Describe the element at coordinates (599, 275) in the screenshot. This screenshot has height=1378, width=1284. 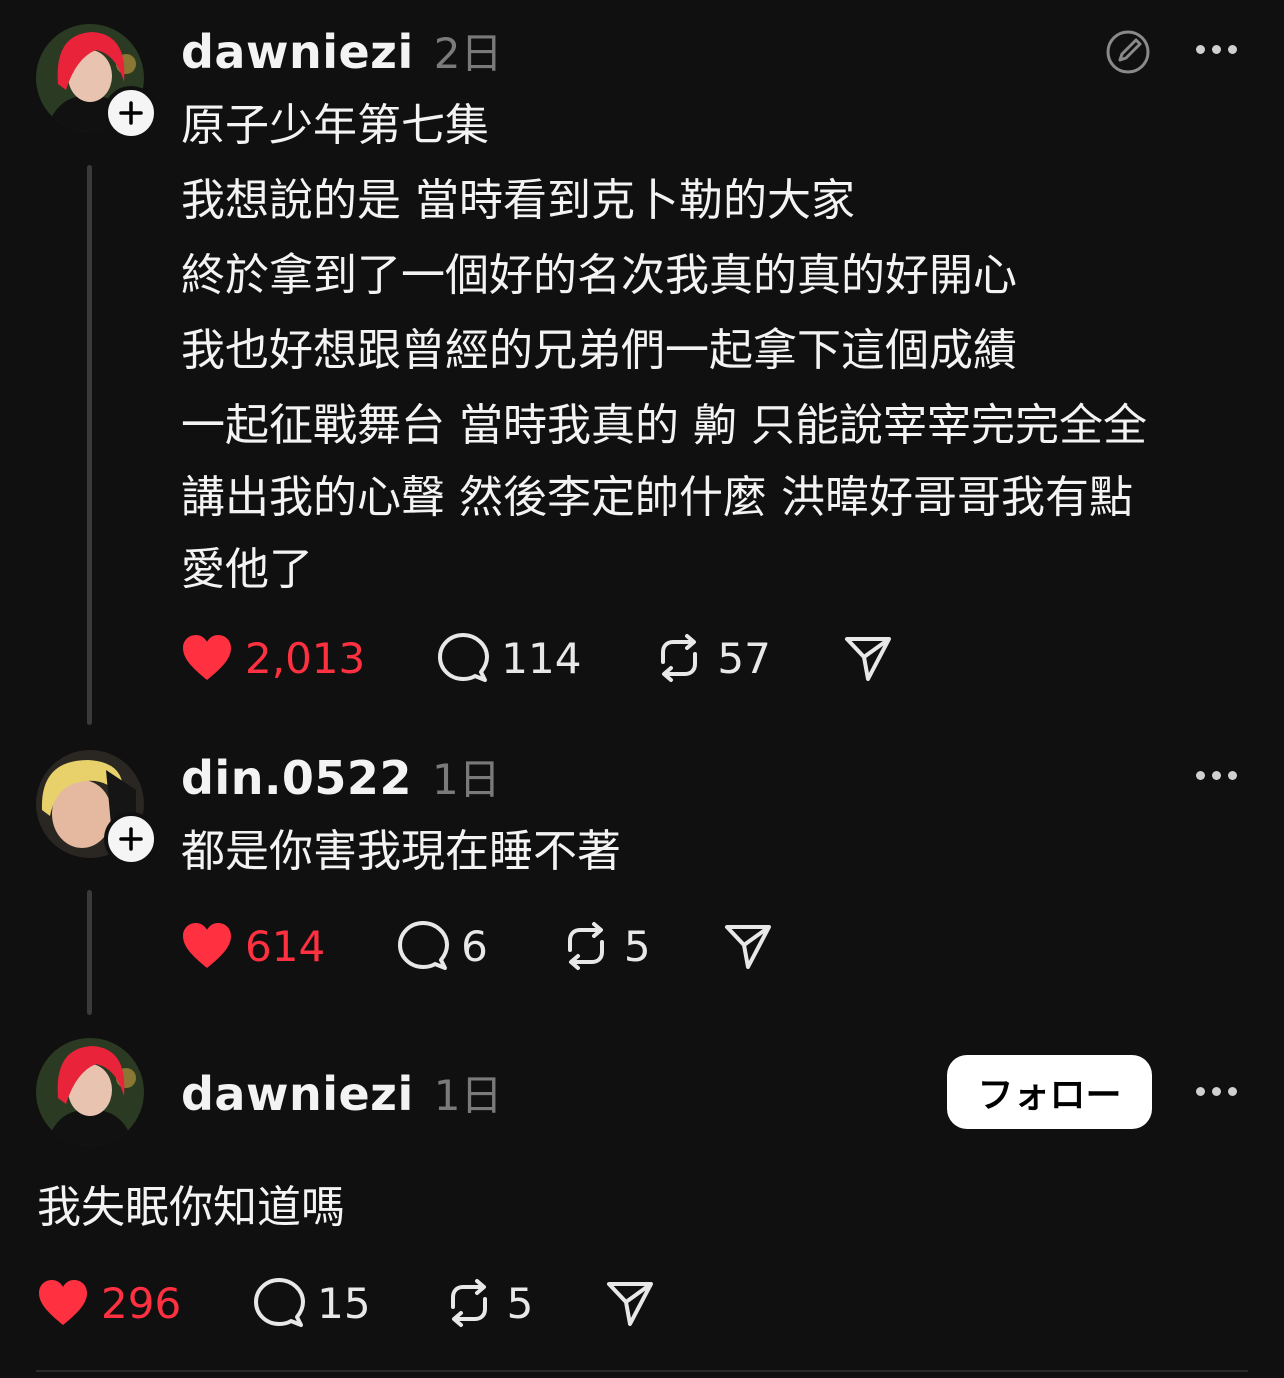
I see `post-text-line: 終於拿到了一個好的名次我真的真的好開心` at that location.